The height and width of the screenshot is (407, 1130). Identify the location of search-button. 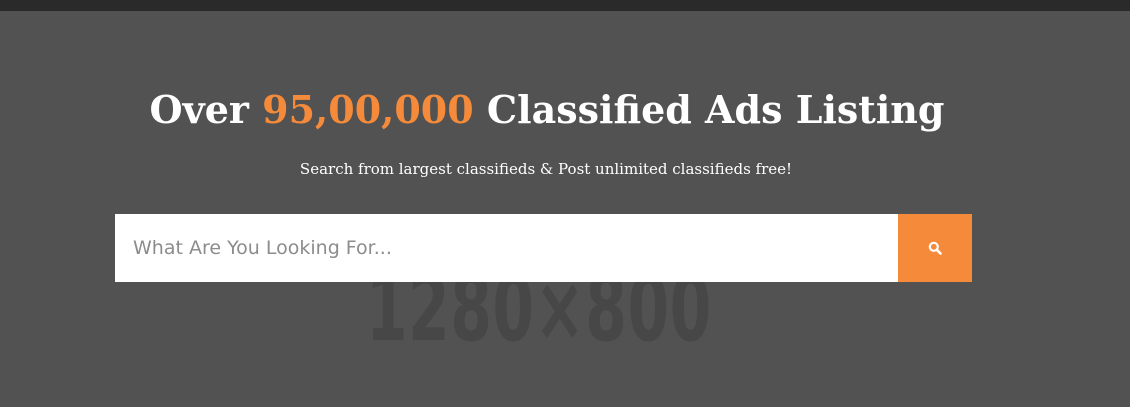
(935, 248).